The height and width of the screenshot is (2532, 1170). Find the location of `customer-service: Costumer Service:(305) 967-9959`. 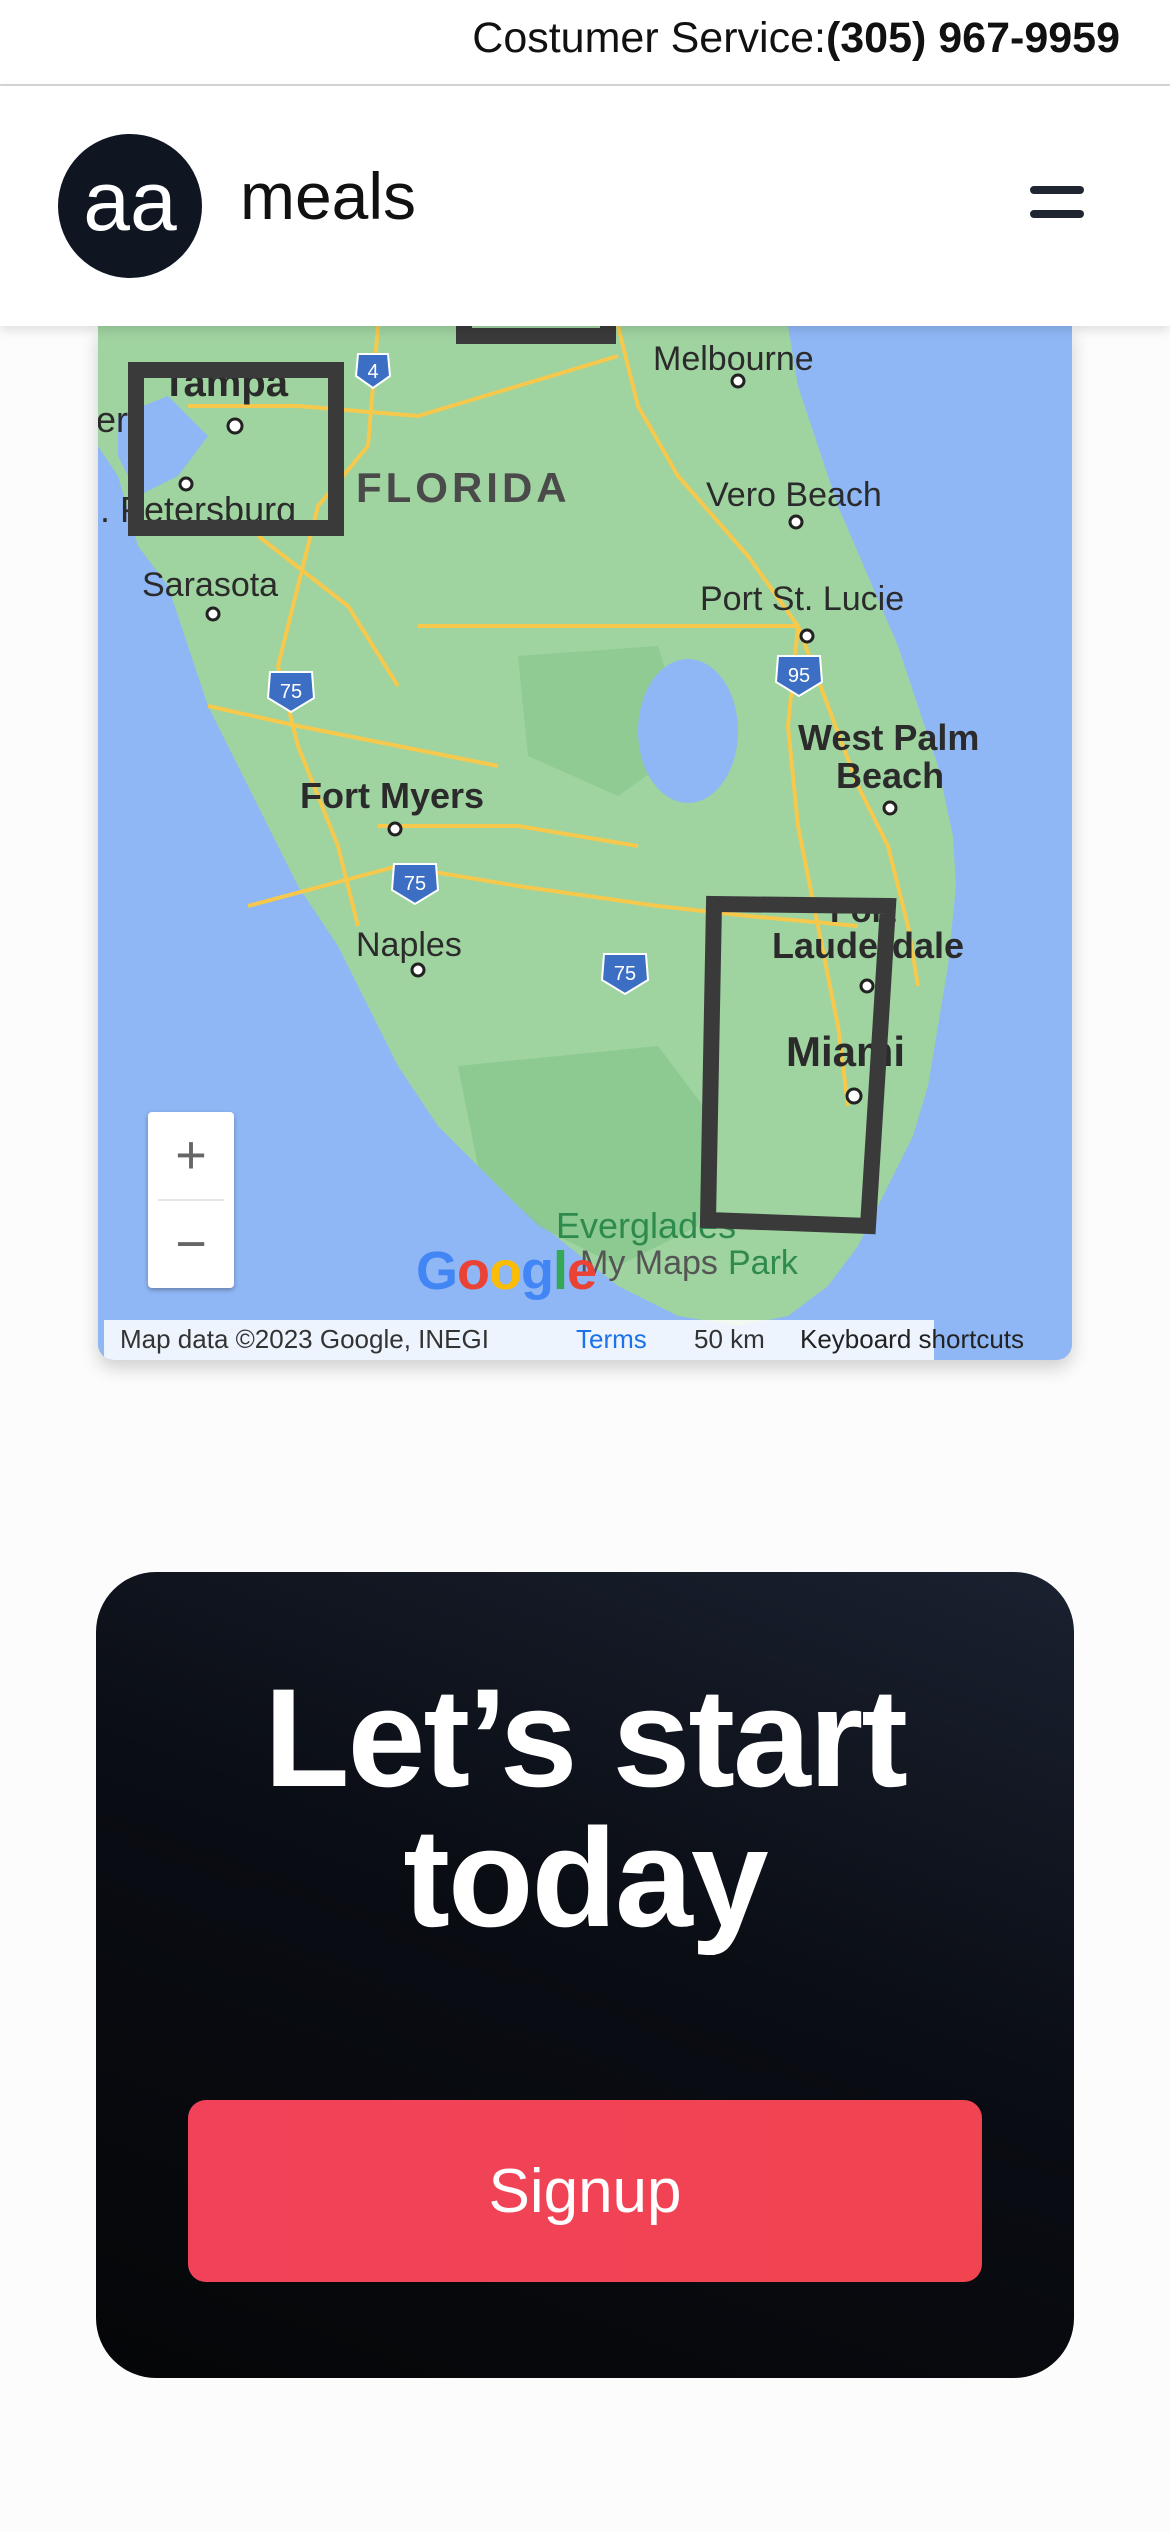

customer-service: Costumer Service:(305) 967-9959 is located at coordinates (796, 38).